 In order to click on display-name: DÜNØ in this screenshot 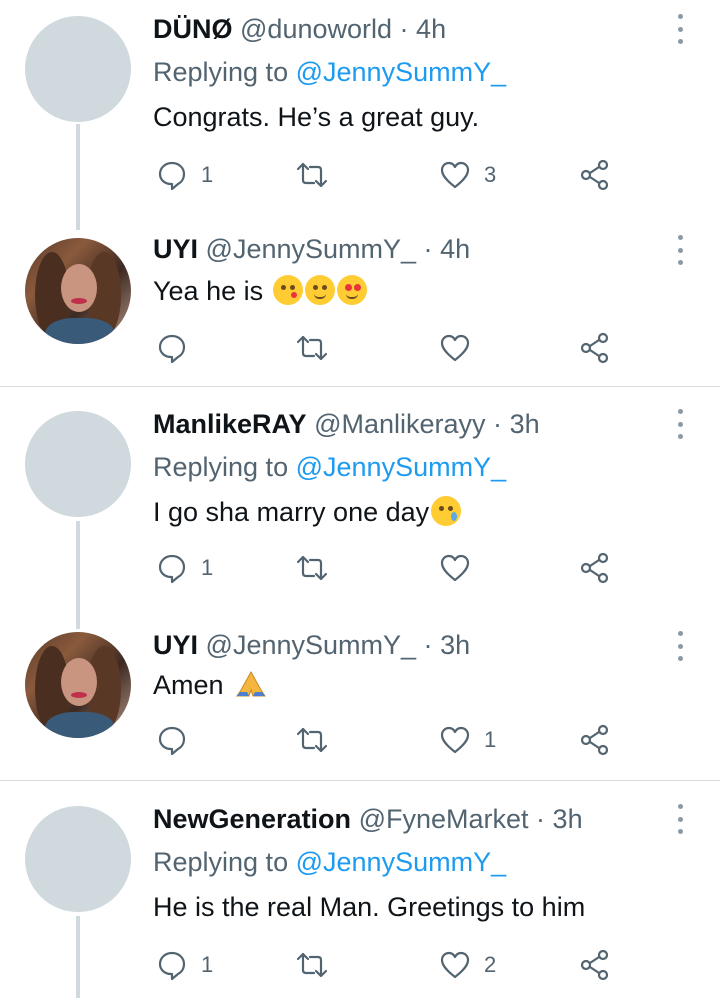, I will do `click(193, 29)`.